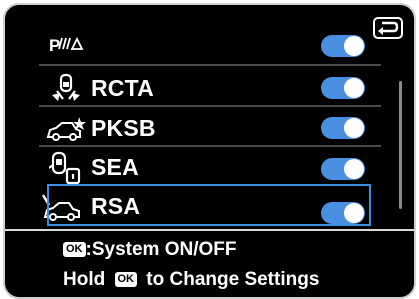 This screenshot has width=419, height=299. What do you see at coordinates (123, 128) in the screenshot?
I see `menu-item-label: PKSB` at bounding box center [123, 128].